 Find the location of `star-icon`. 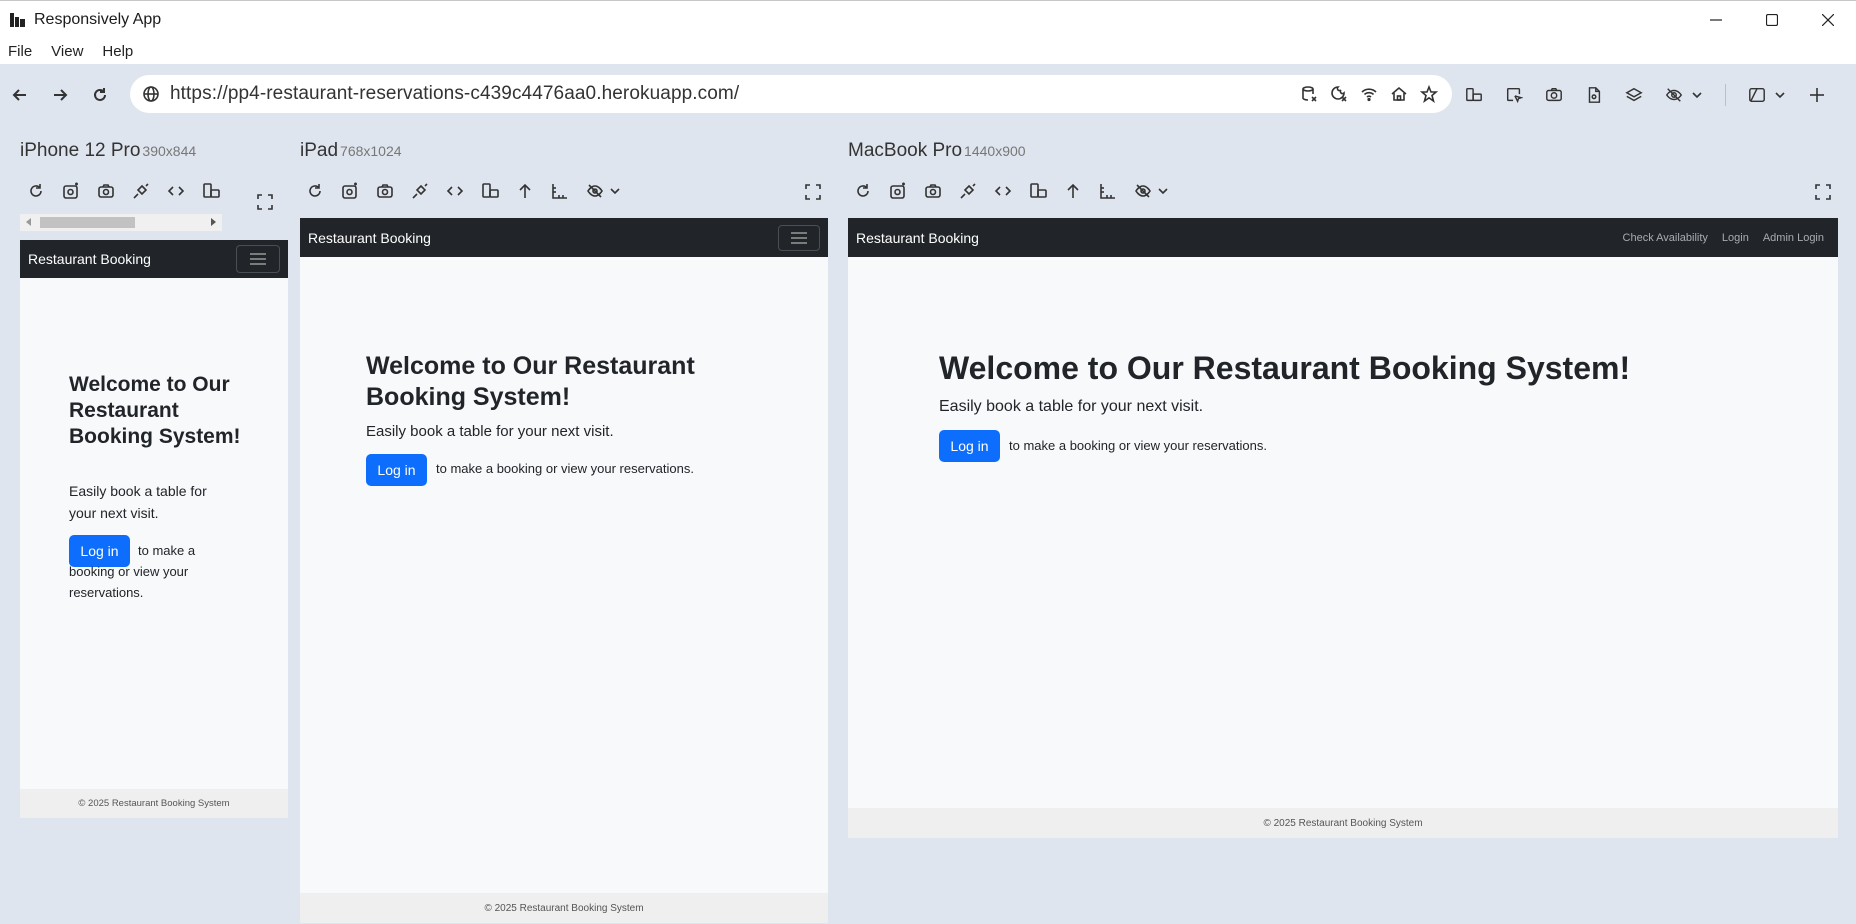

star-icon is located at coordinates (1429, 94).